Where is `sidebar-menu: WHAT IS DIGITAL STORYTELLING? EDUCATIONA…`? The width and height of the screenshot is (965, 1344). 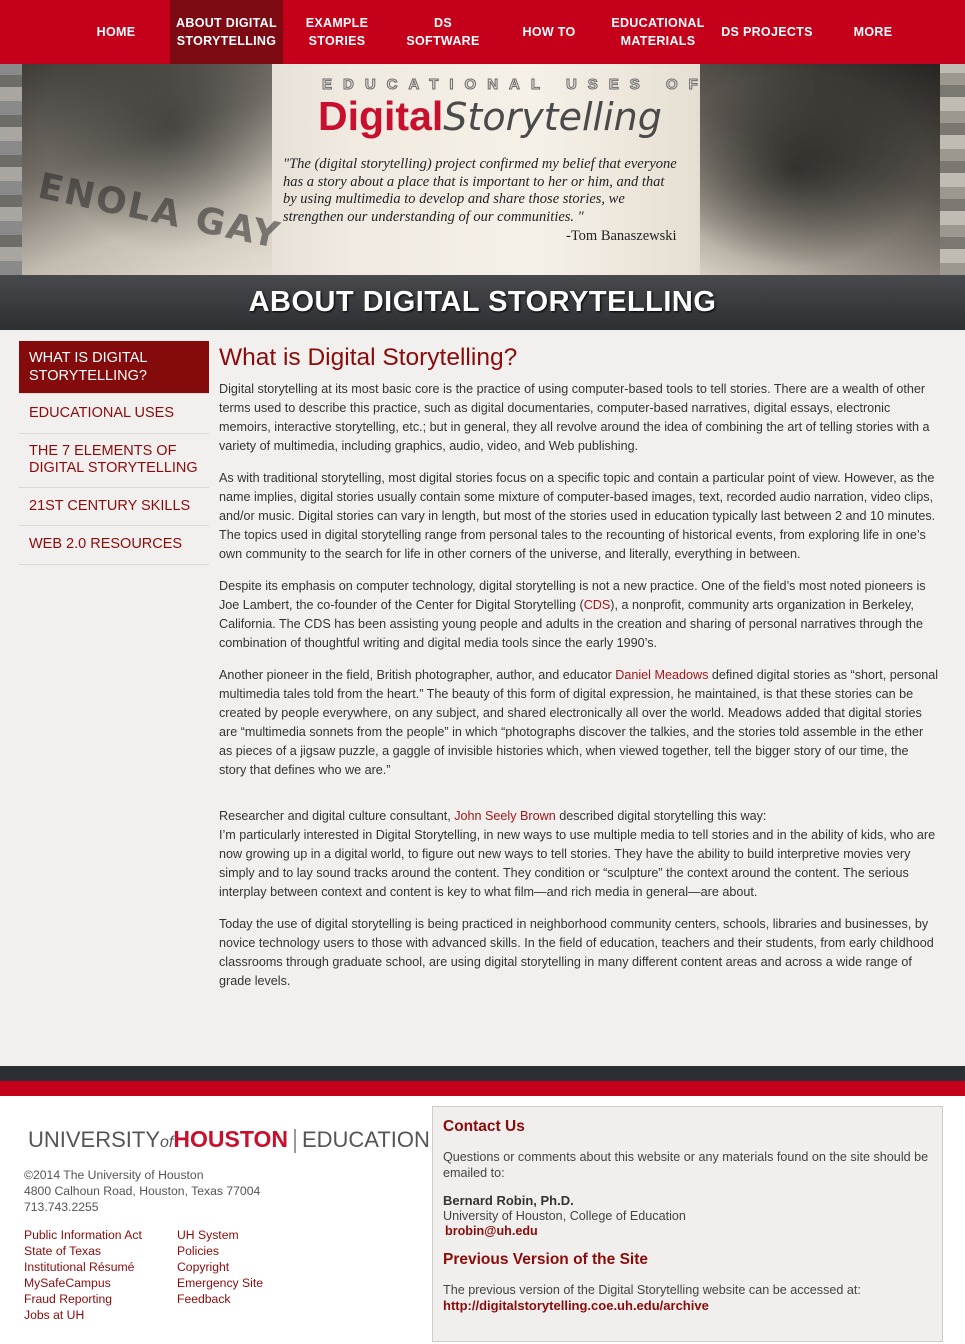 sidebar-menu: WHAT IS DIGITAL STORYTELLING? EDUCATIONA… is located at coordinates (114, 453).